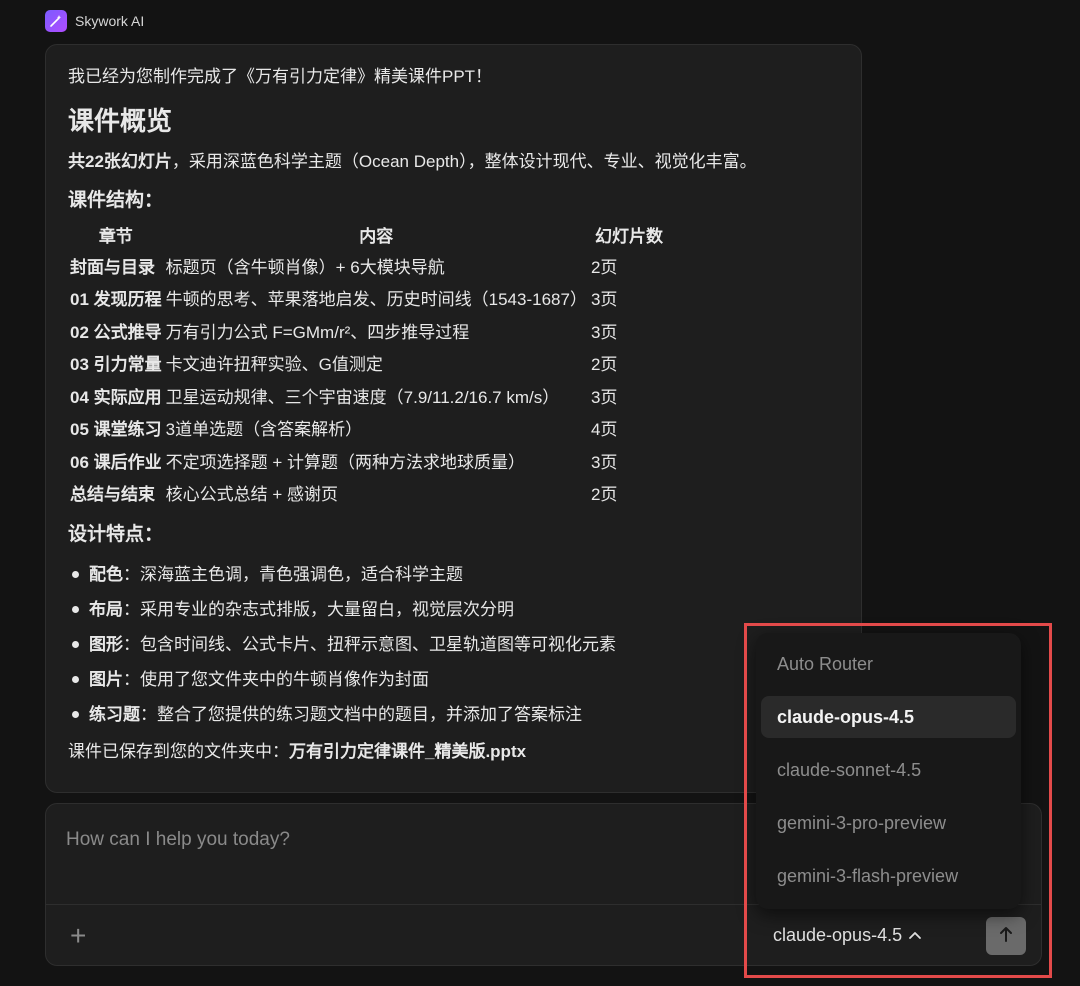 This screenshot has width=1080, height=986. I want to click on saved-line: 课件已保存到您的文件夹中：万有引力定律课件_精美版.pptx, so click(453, 752).